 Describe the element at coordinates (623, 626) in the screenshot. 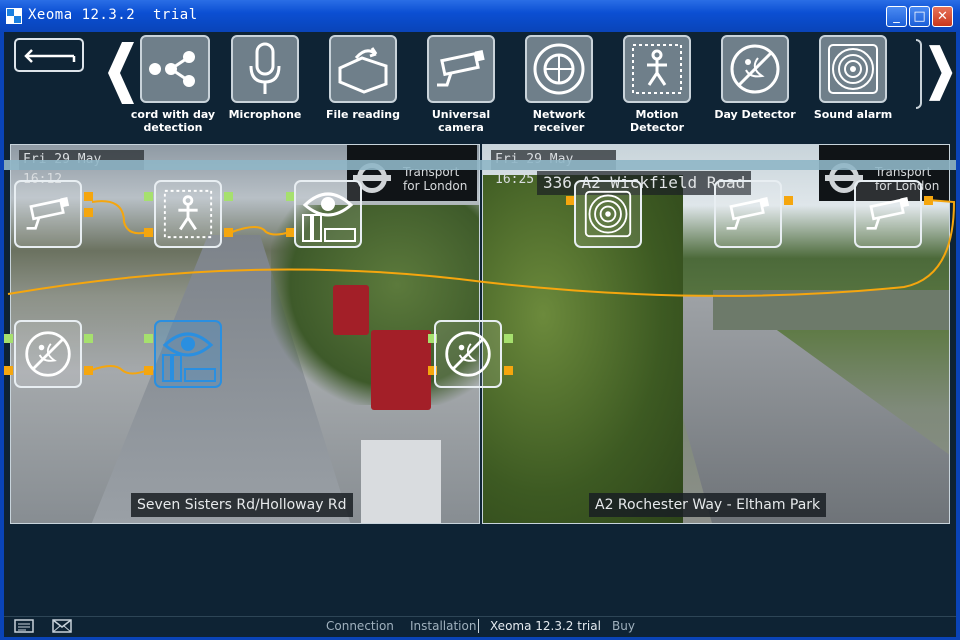

I see `buy-link: Buy` at that location.